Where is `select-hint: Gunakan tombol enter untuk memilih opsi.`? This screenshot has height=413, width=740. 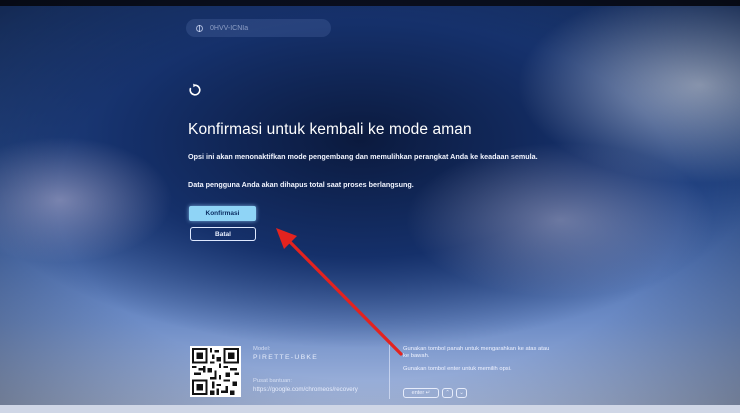
select-hint: Gunakan tombol enter untuk memilih opsi. is located at coordinates (457, 369).